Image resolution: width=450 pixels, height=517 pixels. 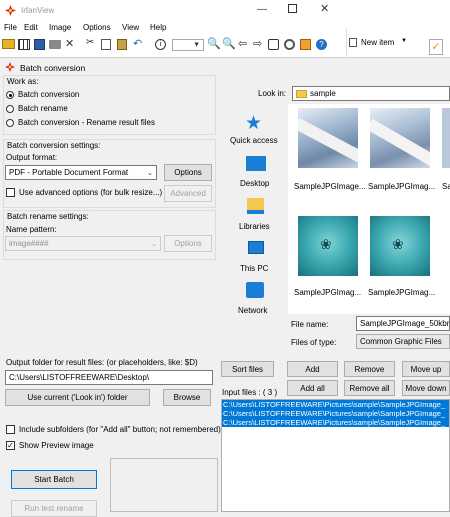 What do you see at coordinates (247, 369) in the screenshot?
I see `sort-files-button: Sort files` at bounding box center [247, 369].